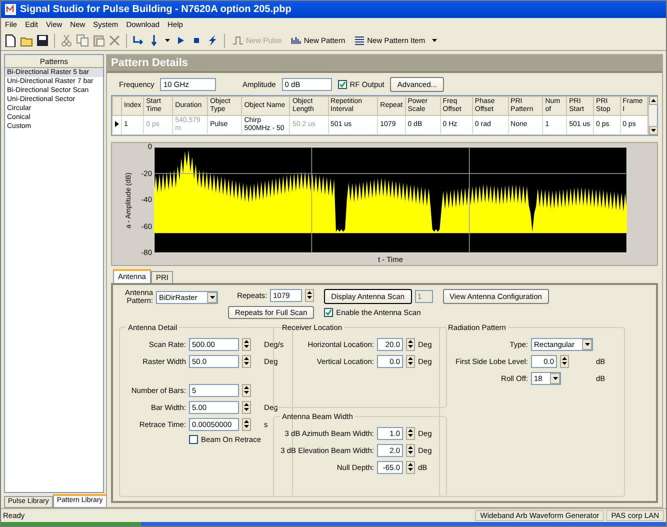  I want to click on step-arrow-icon, so click(138, 41).